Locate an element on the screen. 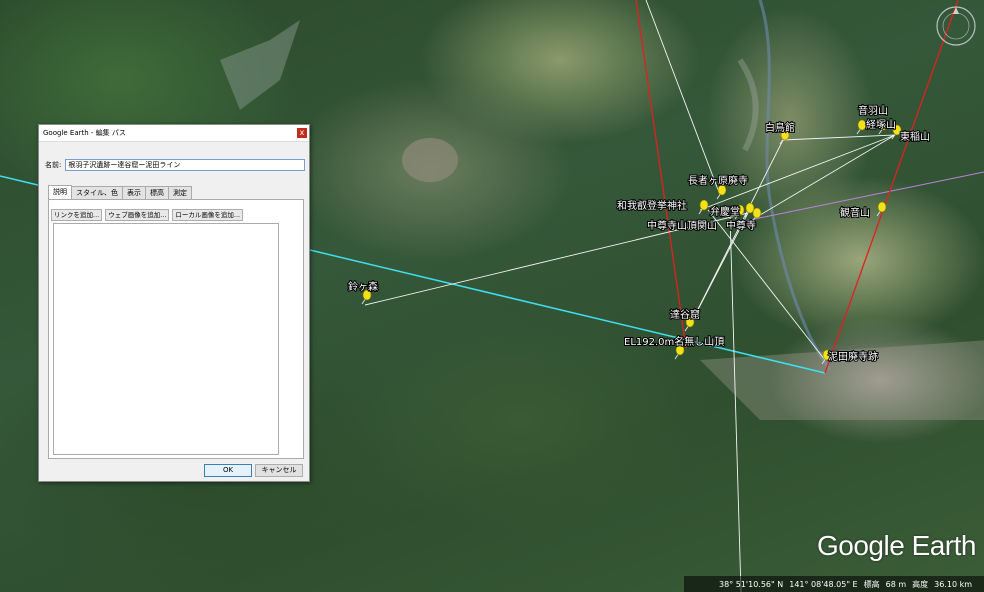 This screenshot has height=592, width=984. placemark-label: 和我叡登挙神社 is located at coordinates (652, 205).